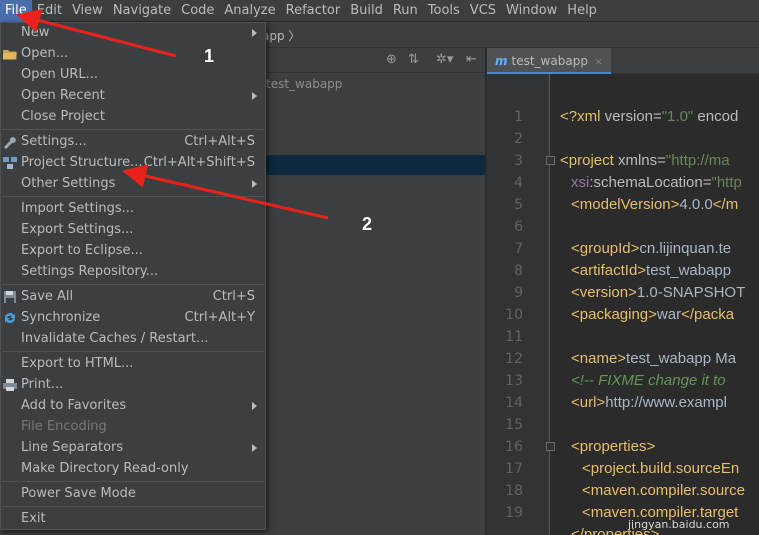 The image size is (759, 535). Describe the element at coordinates (367, 224) in the screenshot. I see `annotation-number-2: 2` at that location.